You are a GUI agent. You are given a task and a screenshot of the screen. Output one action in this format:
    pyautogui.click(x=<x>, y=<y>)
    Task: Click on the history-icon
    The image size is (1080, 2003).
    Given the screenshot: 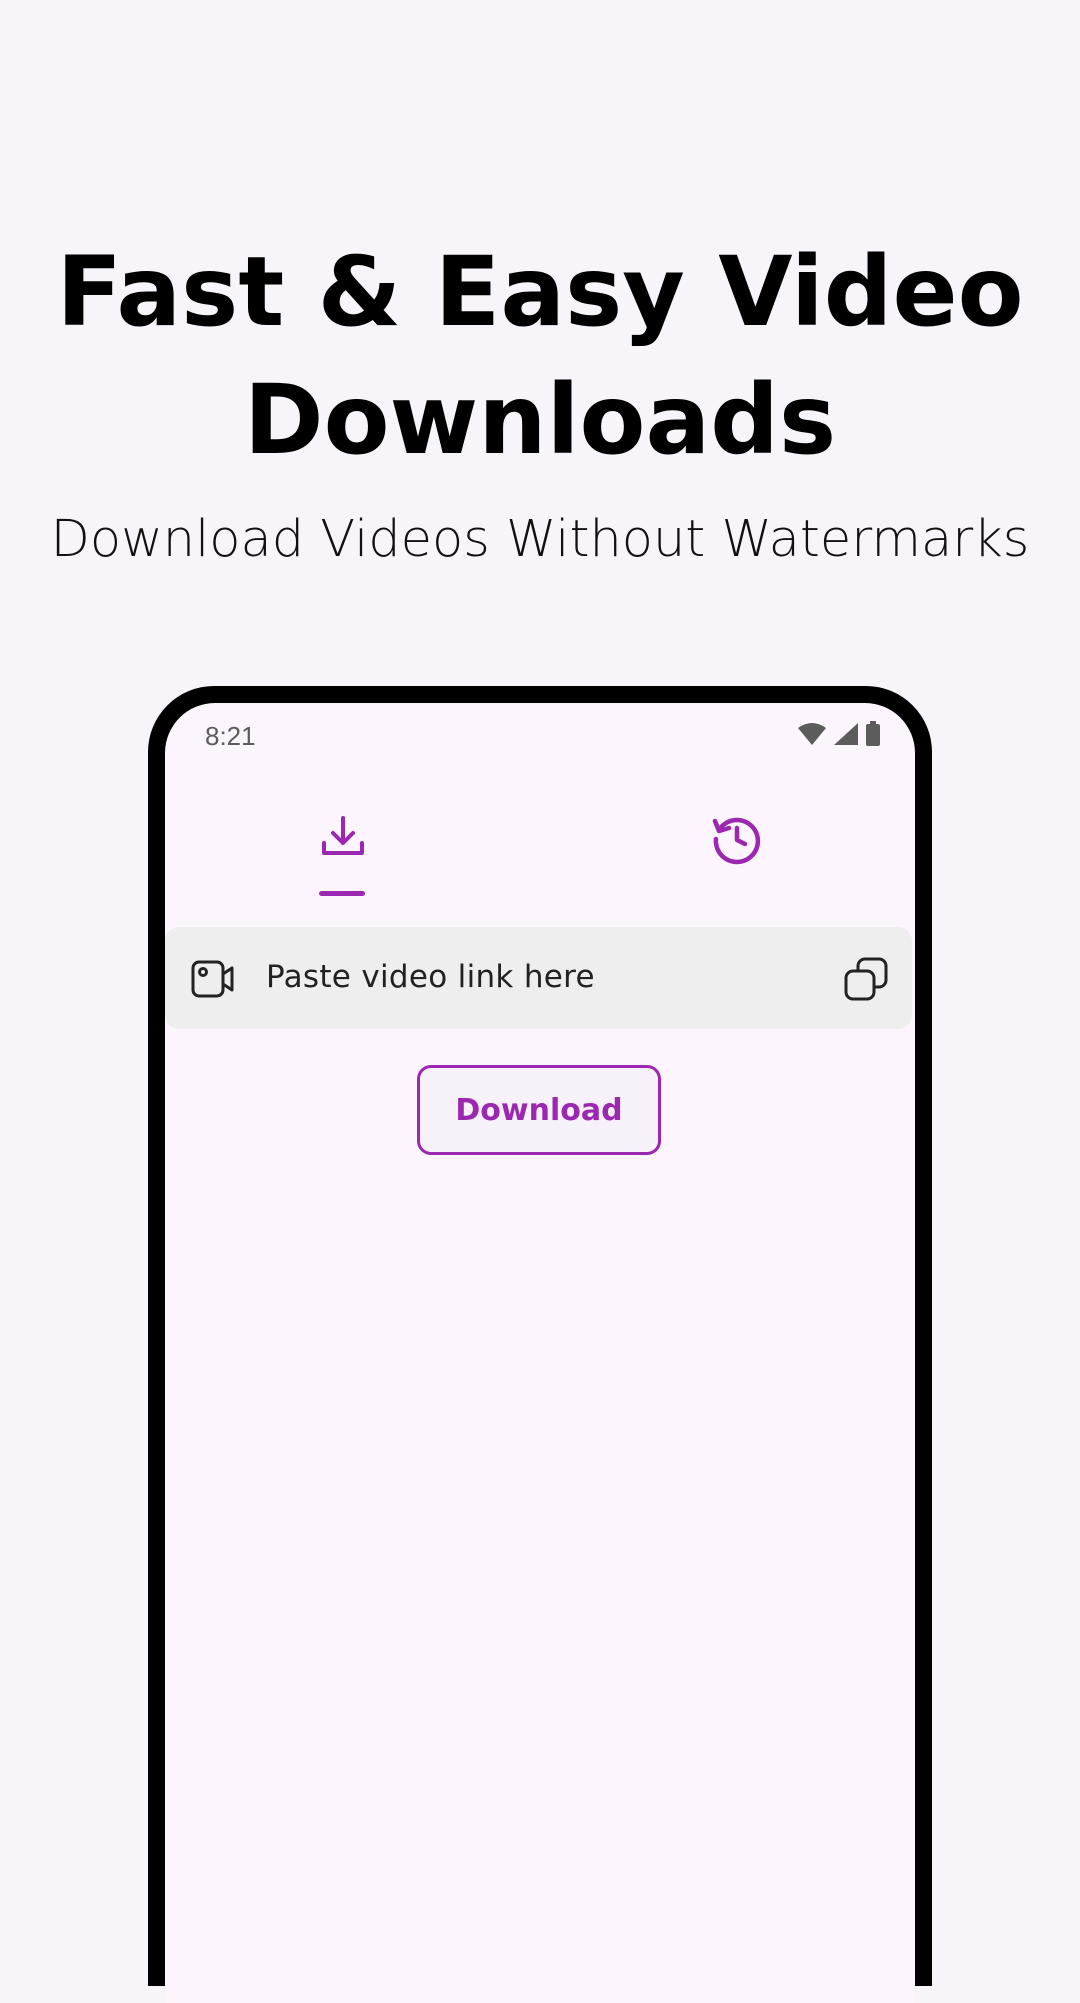 What is the action you would take?
    pyautogui.click(x=737, y=841)
    